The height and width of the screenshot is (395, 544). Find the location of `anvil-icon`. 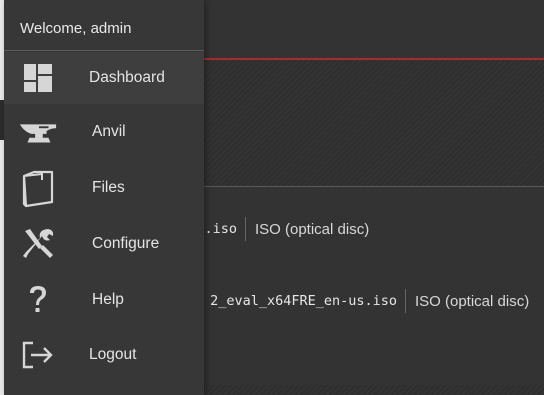

anvil-icon is located at coordinates (38, 132).